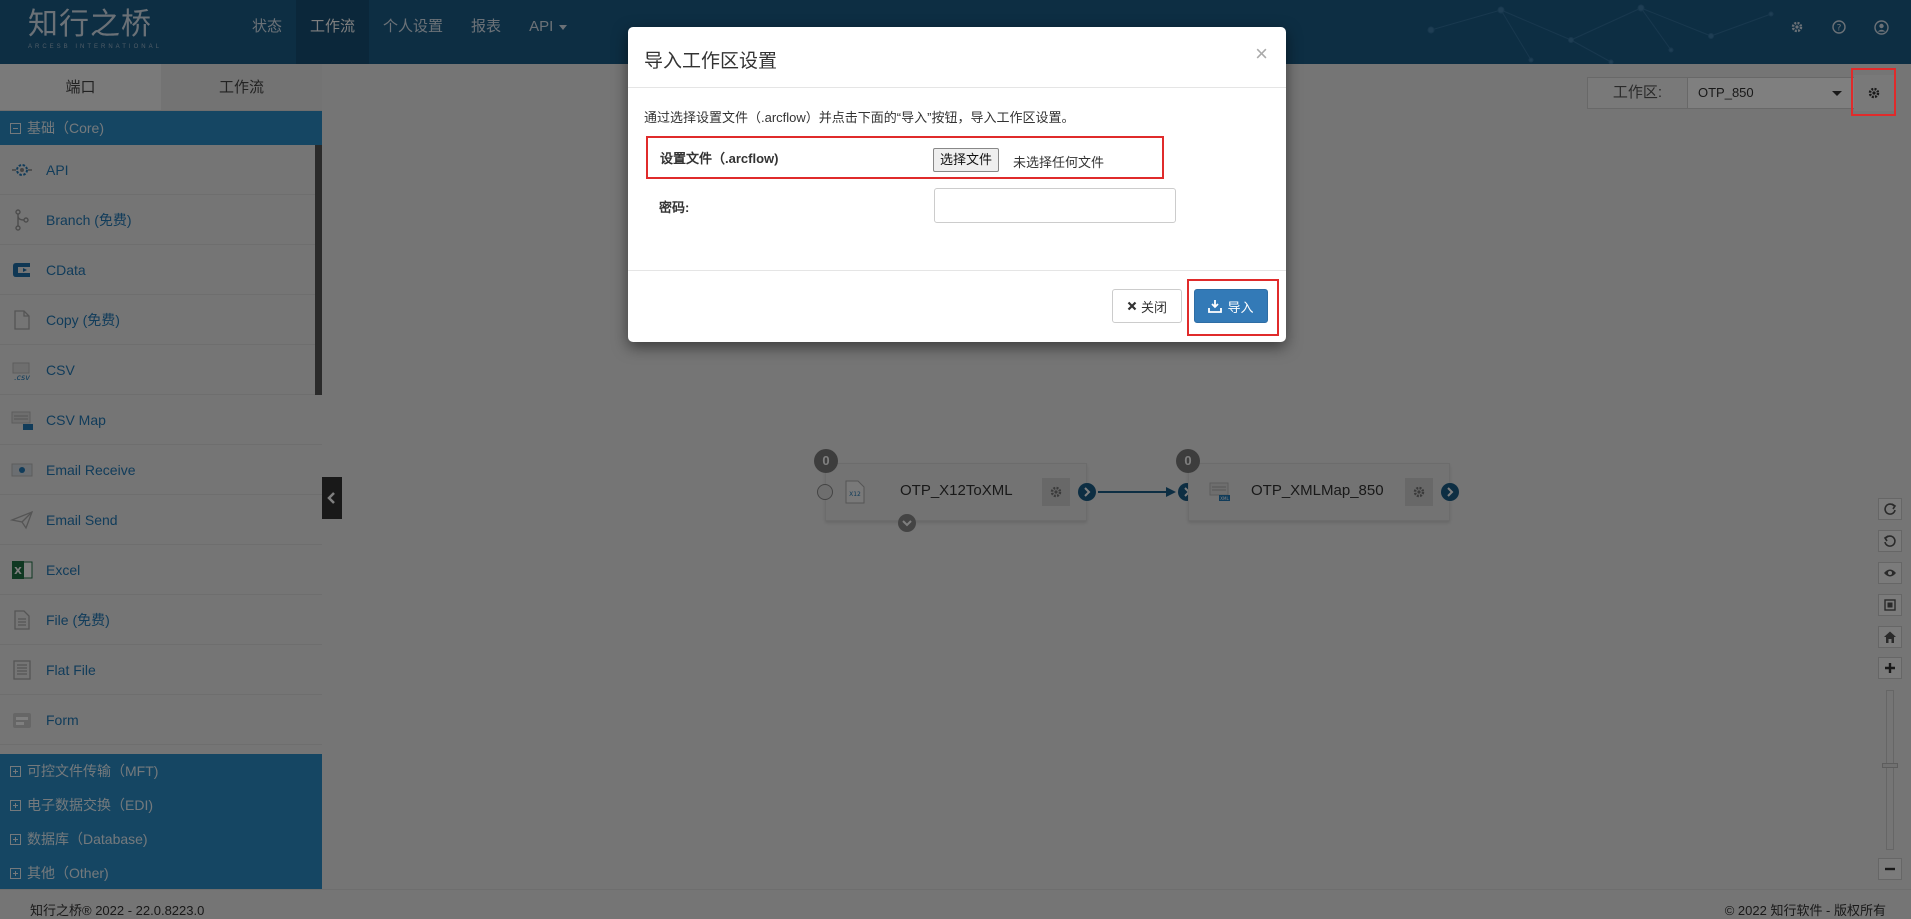 This screenshot has width=1911, height=919. Describe the element at coordinates (957, 57) in the screenshot. I see `dialog-header: 导入工作区设置 ×` at that location.